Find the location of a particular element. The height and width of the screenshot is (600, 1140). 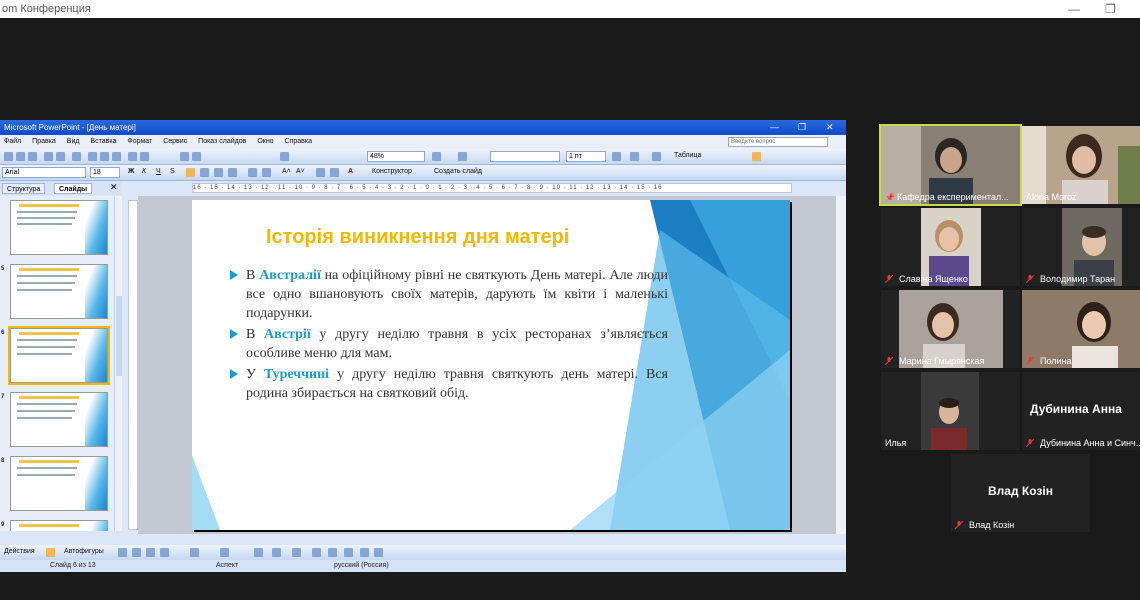

restore-icon: ❐ is located at coordinates (1110, 9).